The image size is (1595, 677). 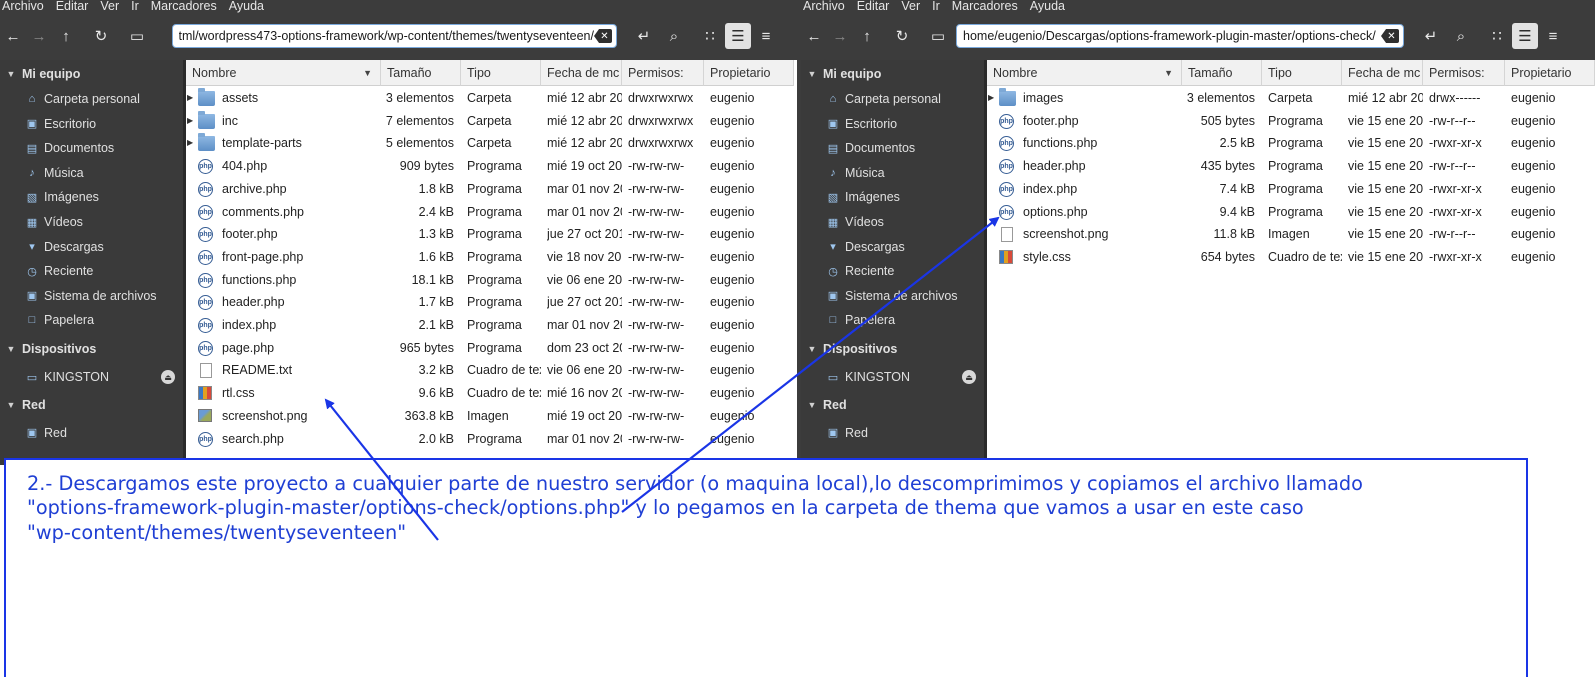 What do you see at coordinates (91, 124) in the screenshot?
I see `sidebar-item: ▣ Escritorio` at bounding box center [91, 124].